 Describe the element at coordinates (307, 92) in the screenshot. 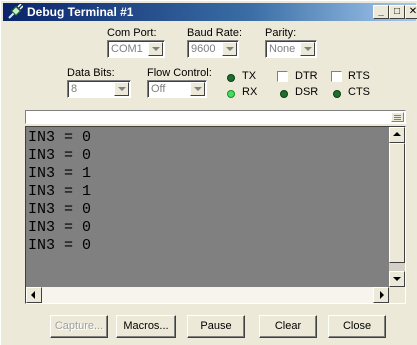

I see `dsr-label: DSR` at that location.